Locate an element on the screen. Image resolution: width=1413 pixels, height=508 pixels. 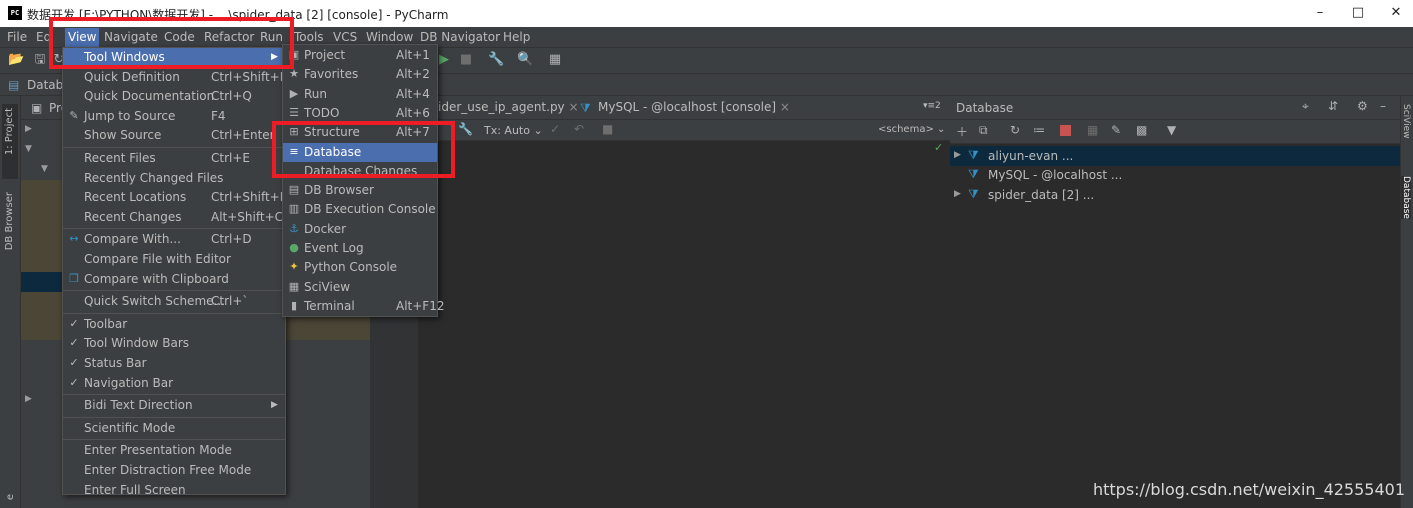
view-menu-item-status-bar: ✓ Status Bar is located at coordinates (174, 363).